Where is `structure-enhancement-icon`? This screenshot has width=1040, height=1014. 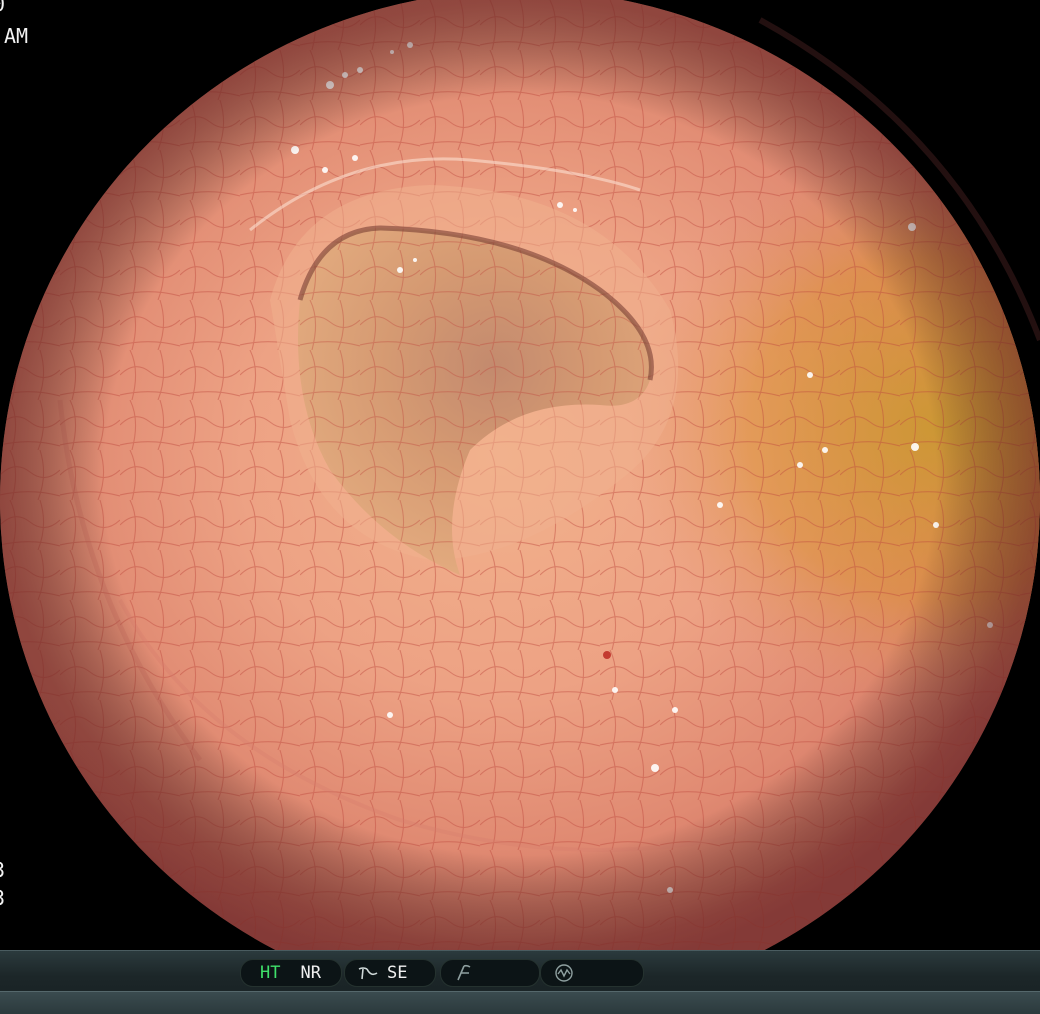 structure-enhancement-icon is located at coordinates (368, 973).